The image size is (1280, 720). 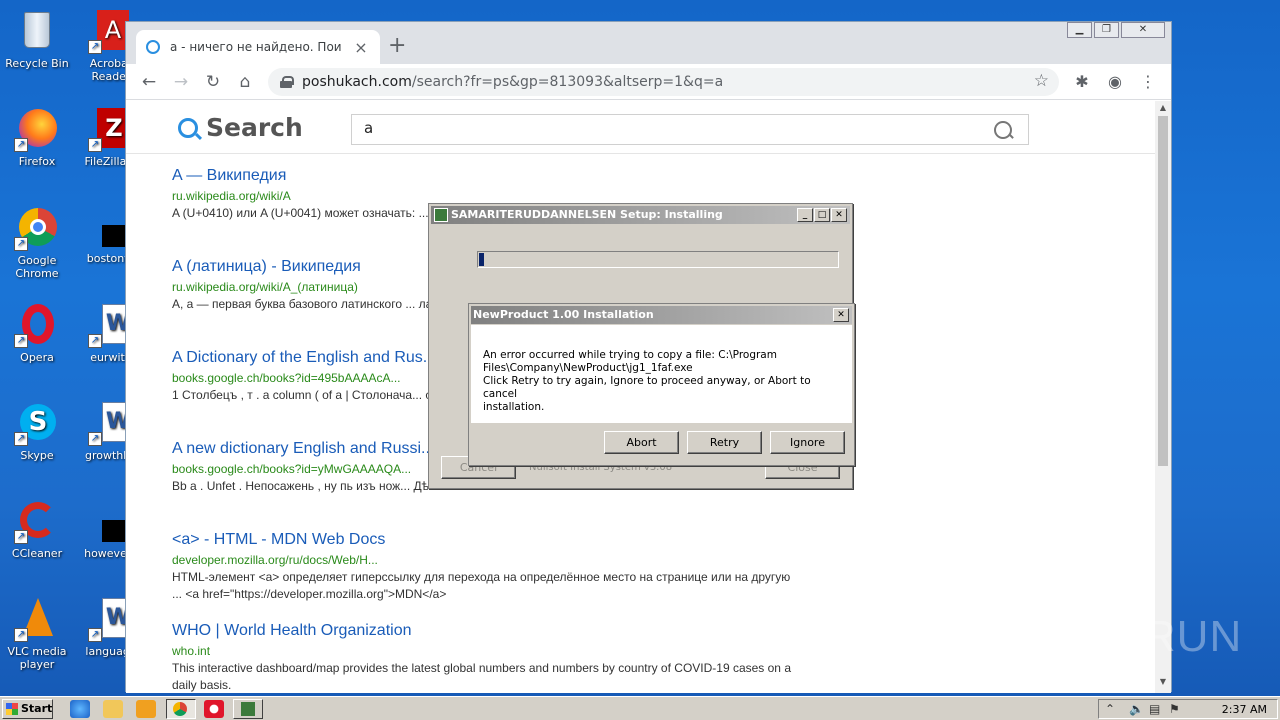 What do you see at coordinates (181, 82) in the screenshot?
I see `forward-icon: →` at bounding box center [181, 82].